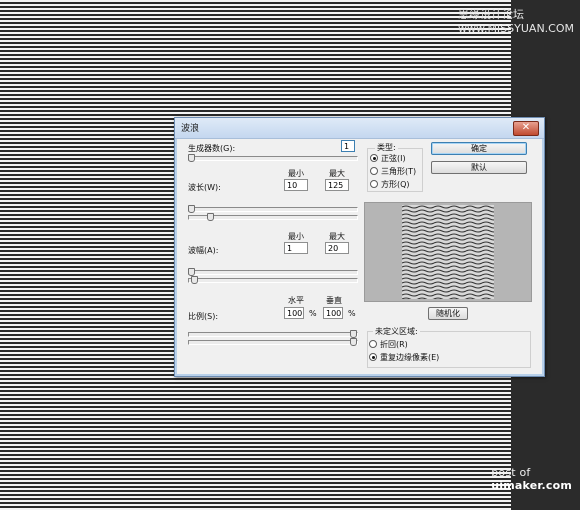 This screenshot has height=510, width=580. What do you see at coordinates (296, 300) in the screenshot?
I see `scale-horizontal-header: 水平` at bounding box center [296, 300].